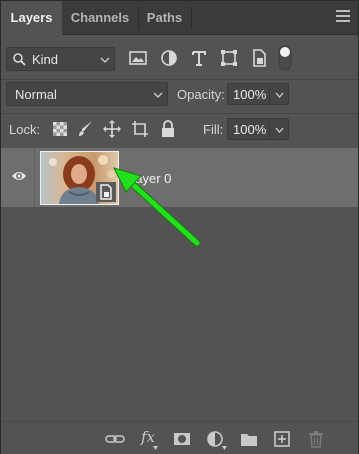  I want to click on fill-value: 100%, so click(250, 129).